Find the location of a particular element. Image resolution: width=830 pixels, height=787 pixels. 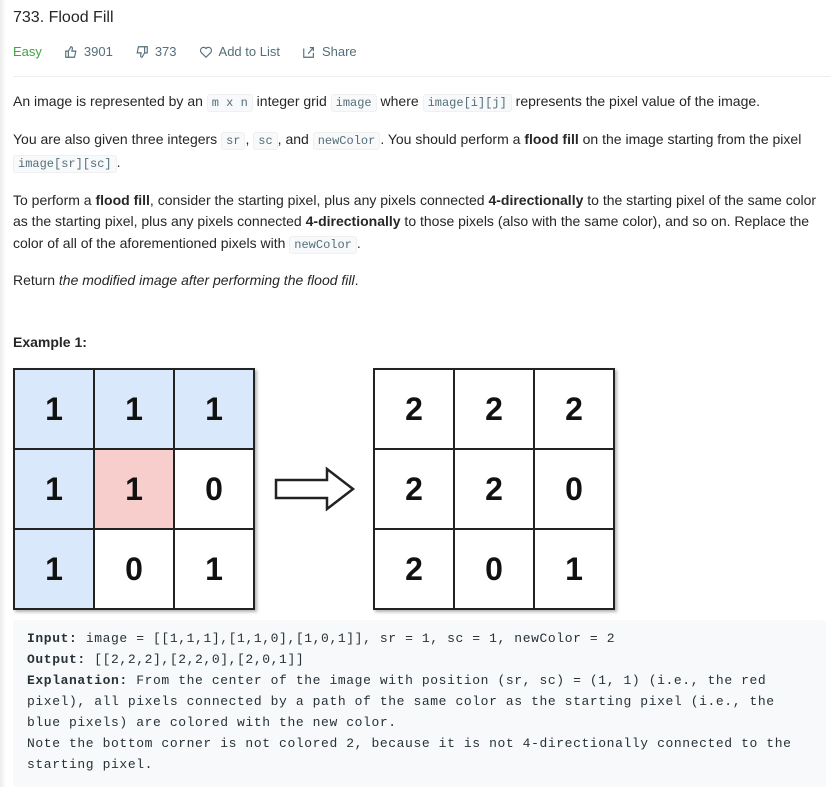

share-icon is located at coordinates (308, 52).